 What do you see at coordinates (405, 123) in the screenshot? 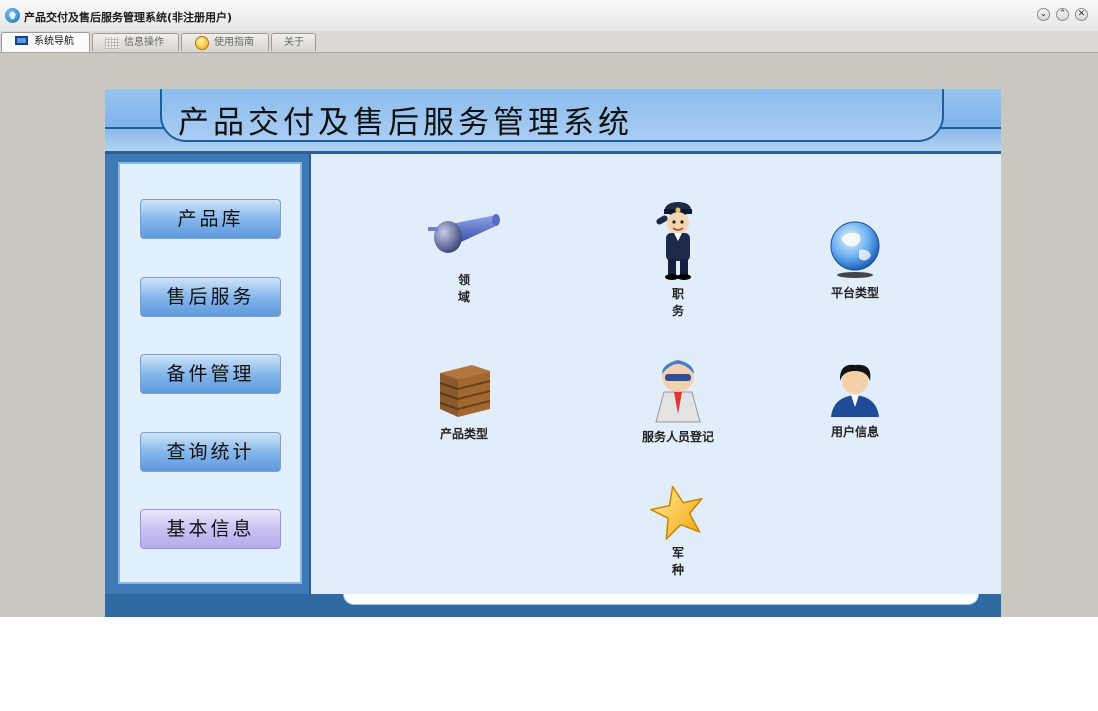
I see `banner-title: 产品交付及售后服务管理系统` at bounding box center [405, 123].